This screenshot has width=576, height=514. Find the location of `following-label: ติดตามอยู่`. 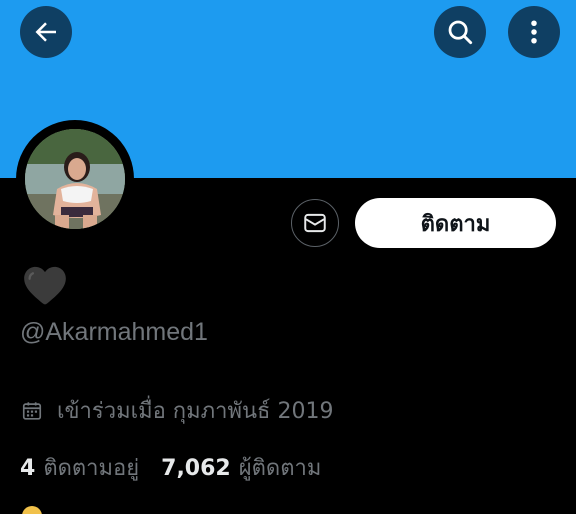

following-label: ติดตามอยู่ is located at coordinates (91, 468).